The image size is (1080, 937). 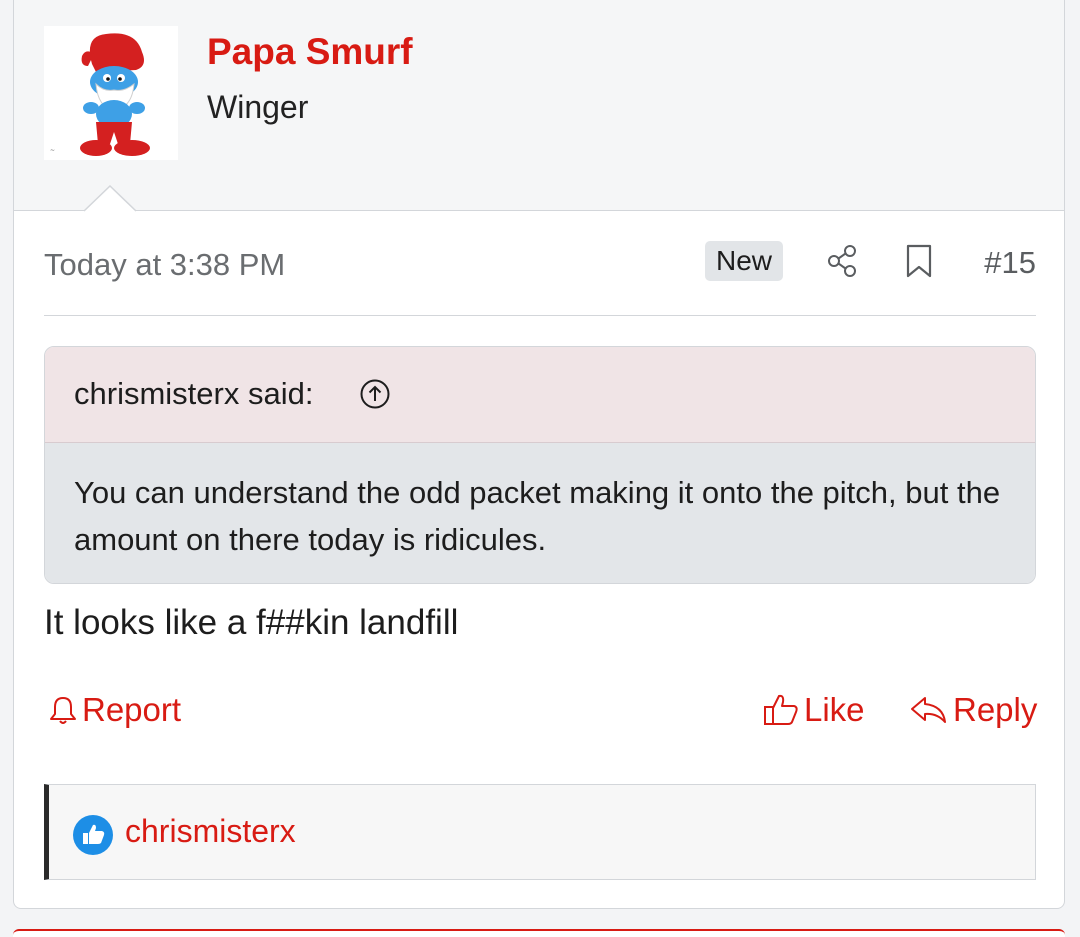 I want to click on report-label: Report, so click(x=132, y=709).